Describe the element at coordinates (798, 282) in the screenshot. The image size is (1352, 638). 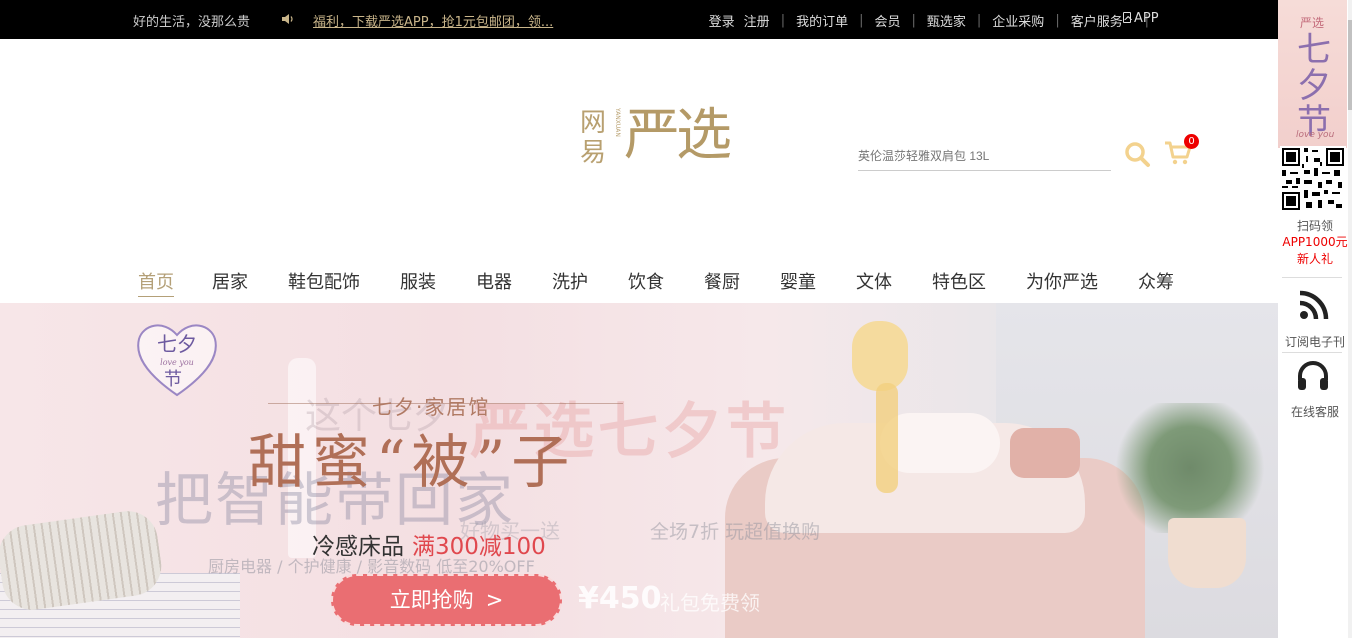
I see `nav-item-baby: 婴童` at that location.